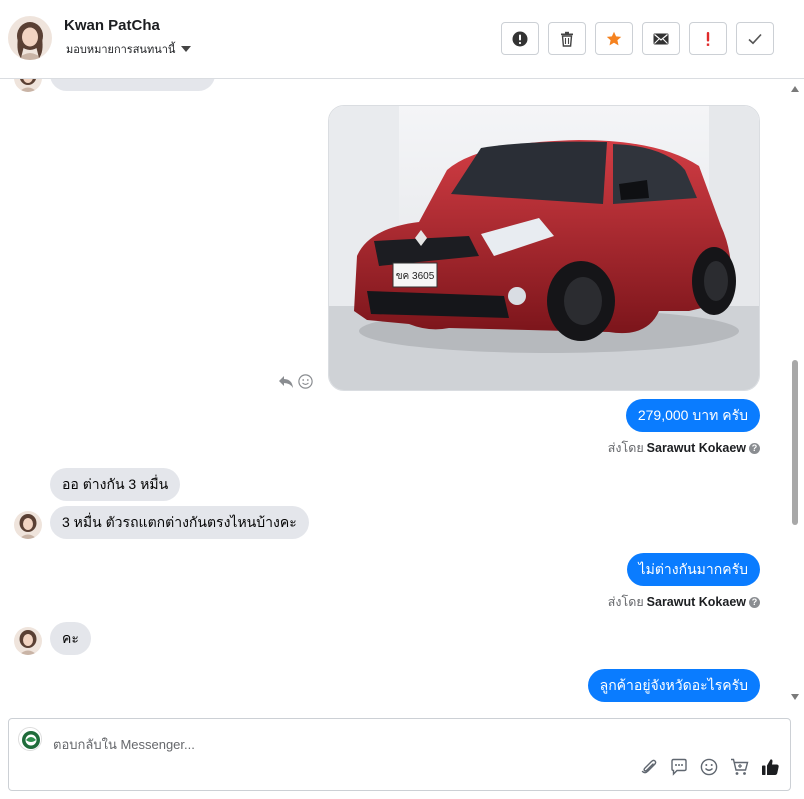 The height and width of the screenshot is (799, 804). What do you see at coordinates (795, 697) in the screenshot?
I see `scroll-down-arrow-icon` at bounding box center [795, 697].